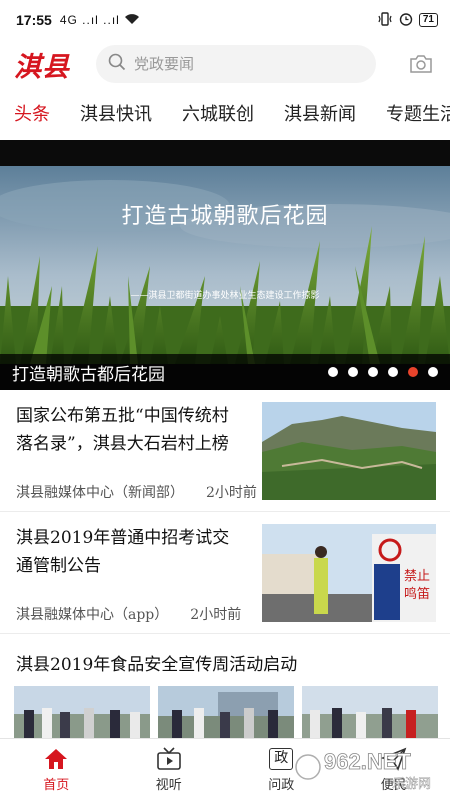  I want to click on app-header: 淇县, so click(225, 64).